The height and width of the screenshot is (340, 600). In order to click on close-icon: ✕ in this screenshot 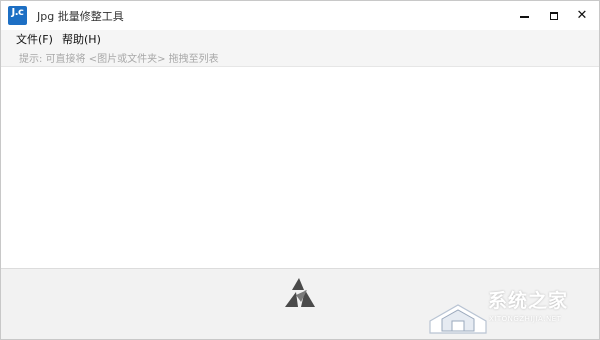, I will do `click(582, 15)`.